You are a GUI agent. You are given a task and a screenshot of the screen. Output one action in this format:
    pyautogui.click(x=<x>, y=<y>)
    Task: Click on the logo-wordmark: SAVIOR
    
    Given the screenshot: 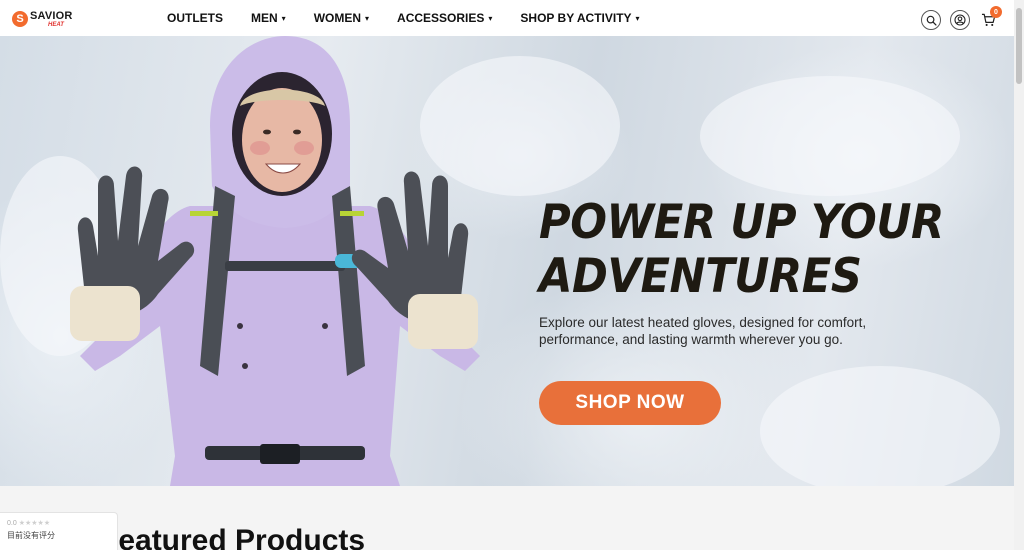 What is the action you would take?
    pyautogui.click(x=51, y=15)
    